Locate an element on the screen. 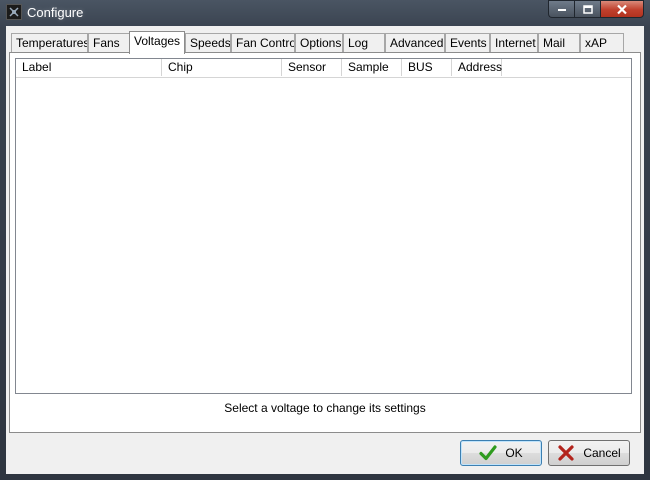 Image resolution: width=650 pixels, height=480 pixels. cancel-label: Cancel is located at coordinates (602, 453).